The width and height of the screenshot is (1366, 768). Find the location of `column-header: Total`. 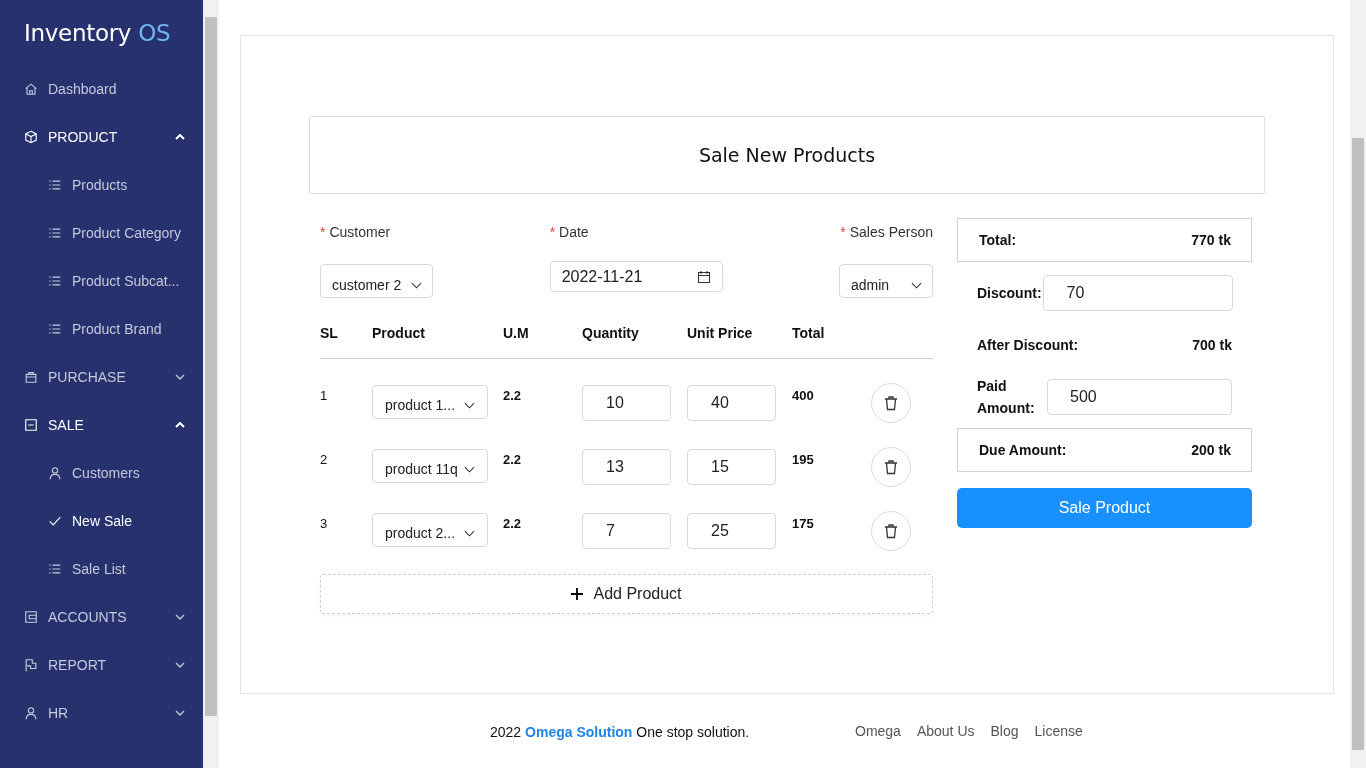

column-header: Total is located at coordinates (809, 333).